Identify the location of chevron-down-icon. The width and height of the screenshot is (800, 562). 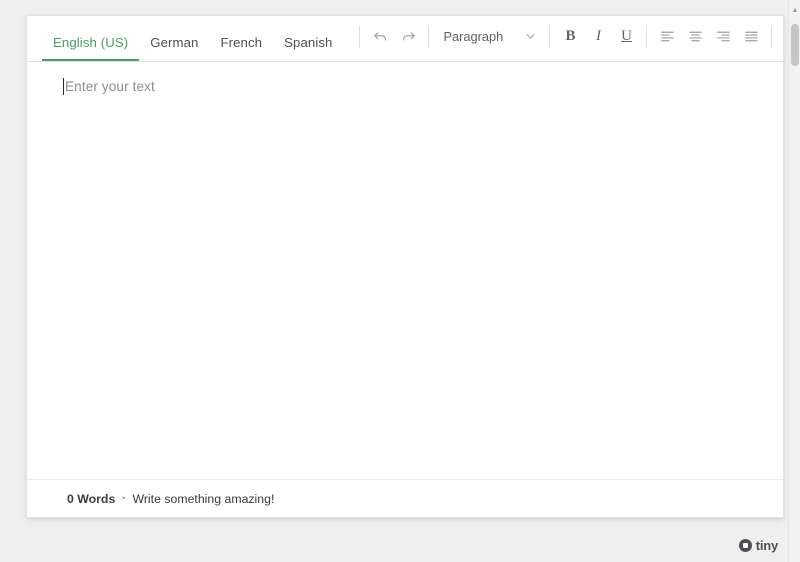
(530, 36).